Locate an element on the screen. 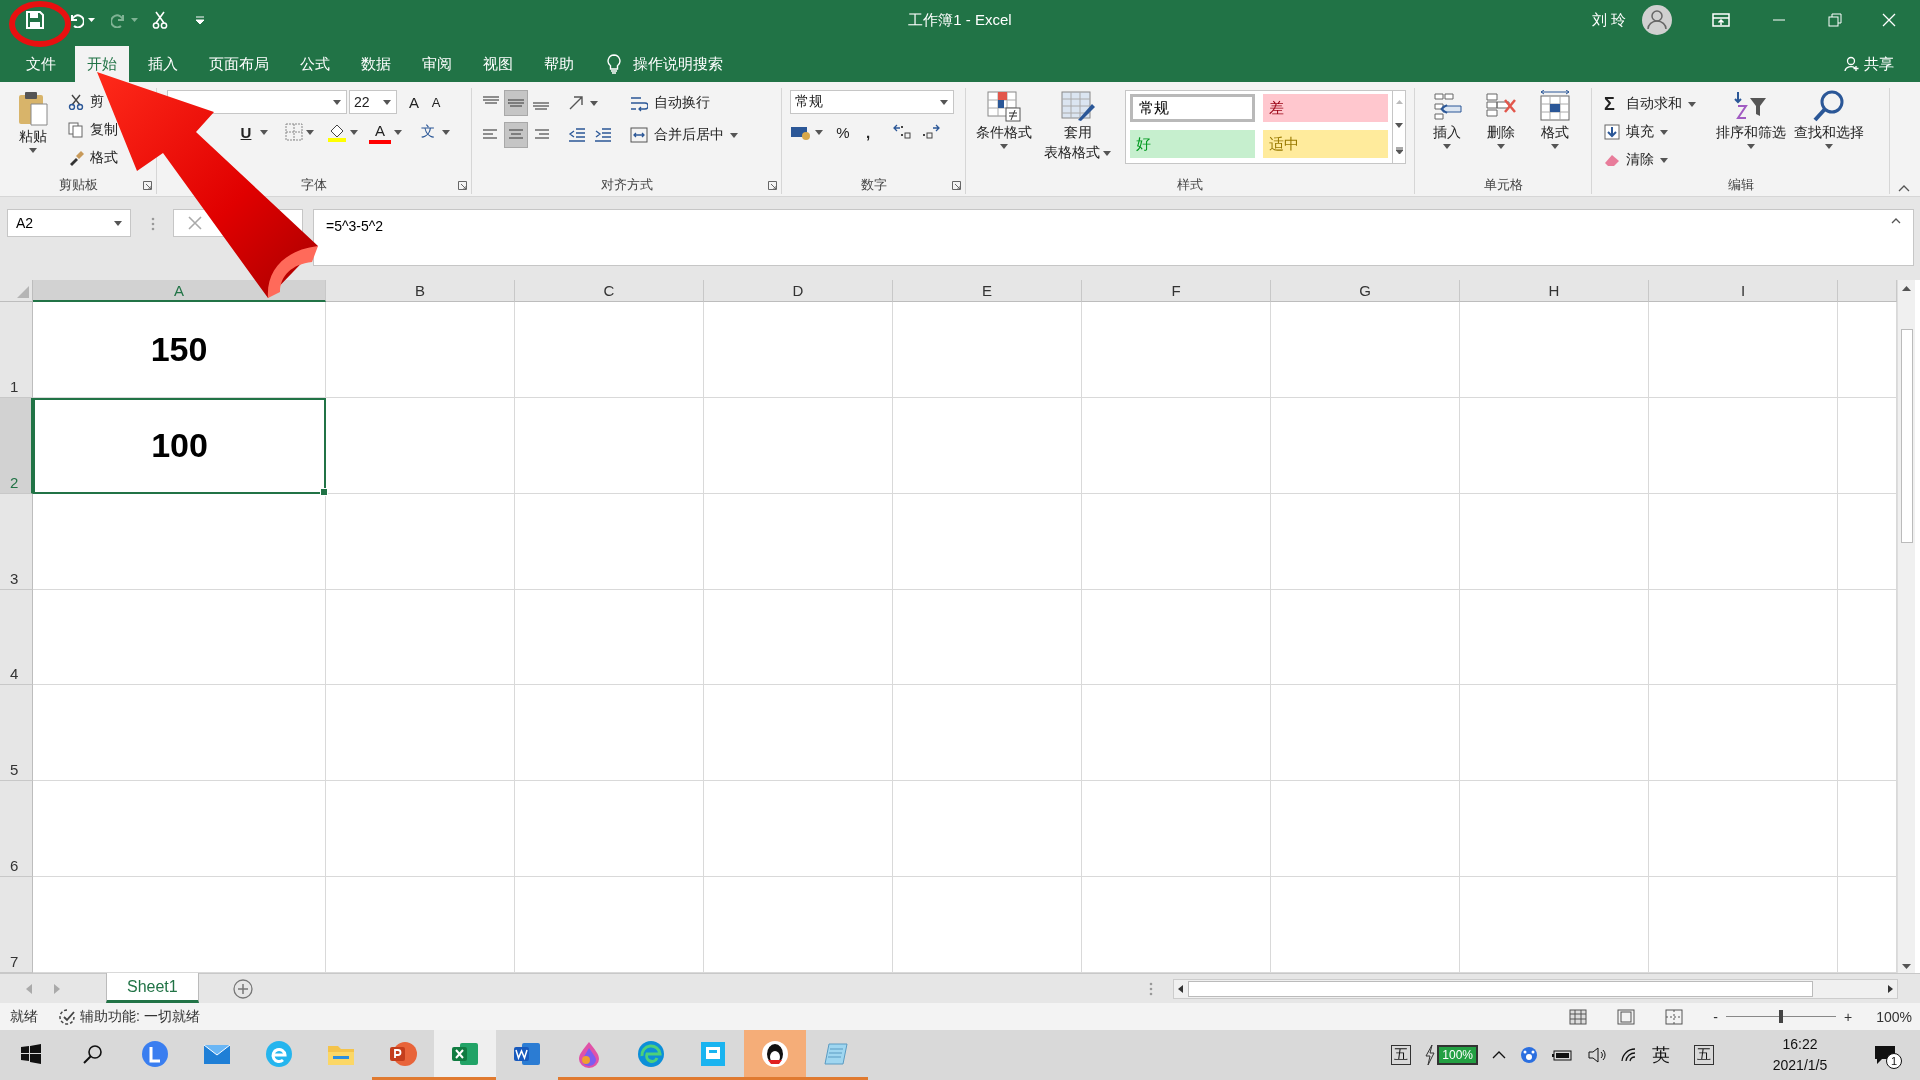 The height and width of the screenshot is (1080, 1920). row-header: 4 is located at coordinates (16, 637).